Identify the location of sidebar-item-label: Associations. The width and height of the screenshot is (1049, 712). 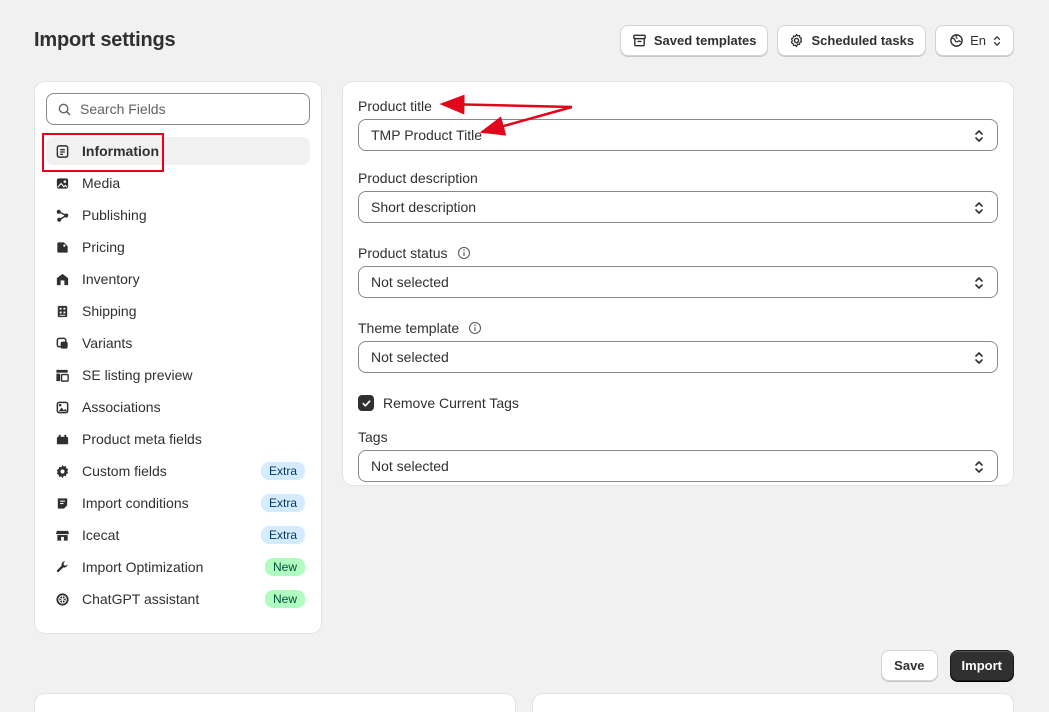
(121, 407).